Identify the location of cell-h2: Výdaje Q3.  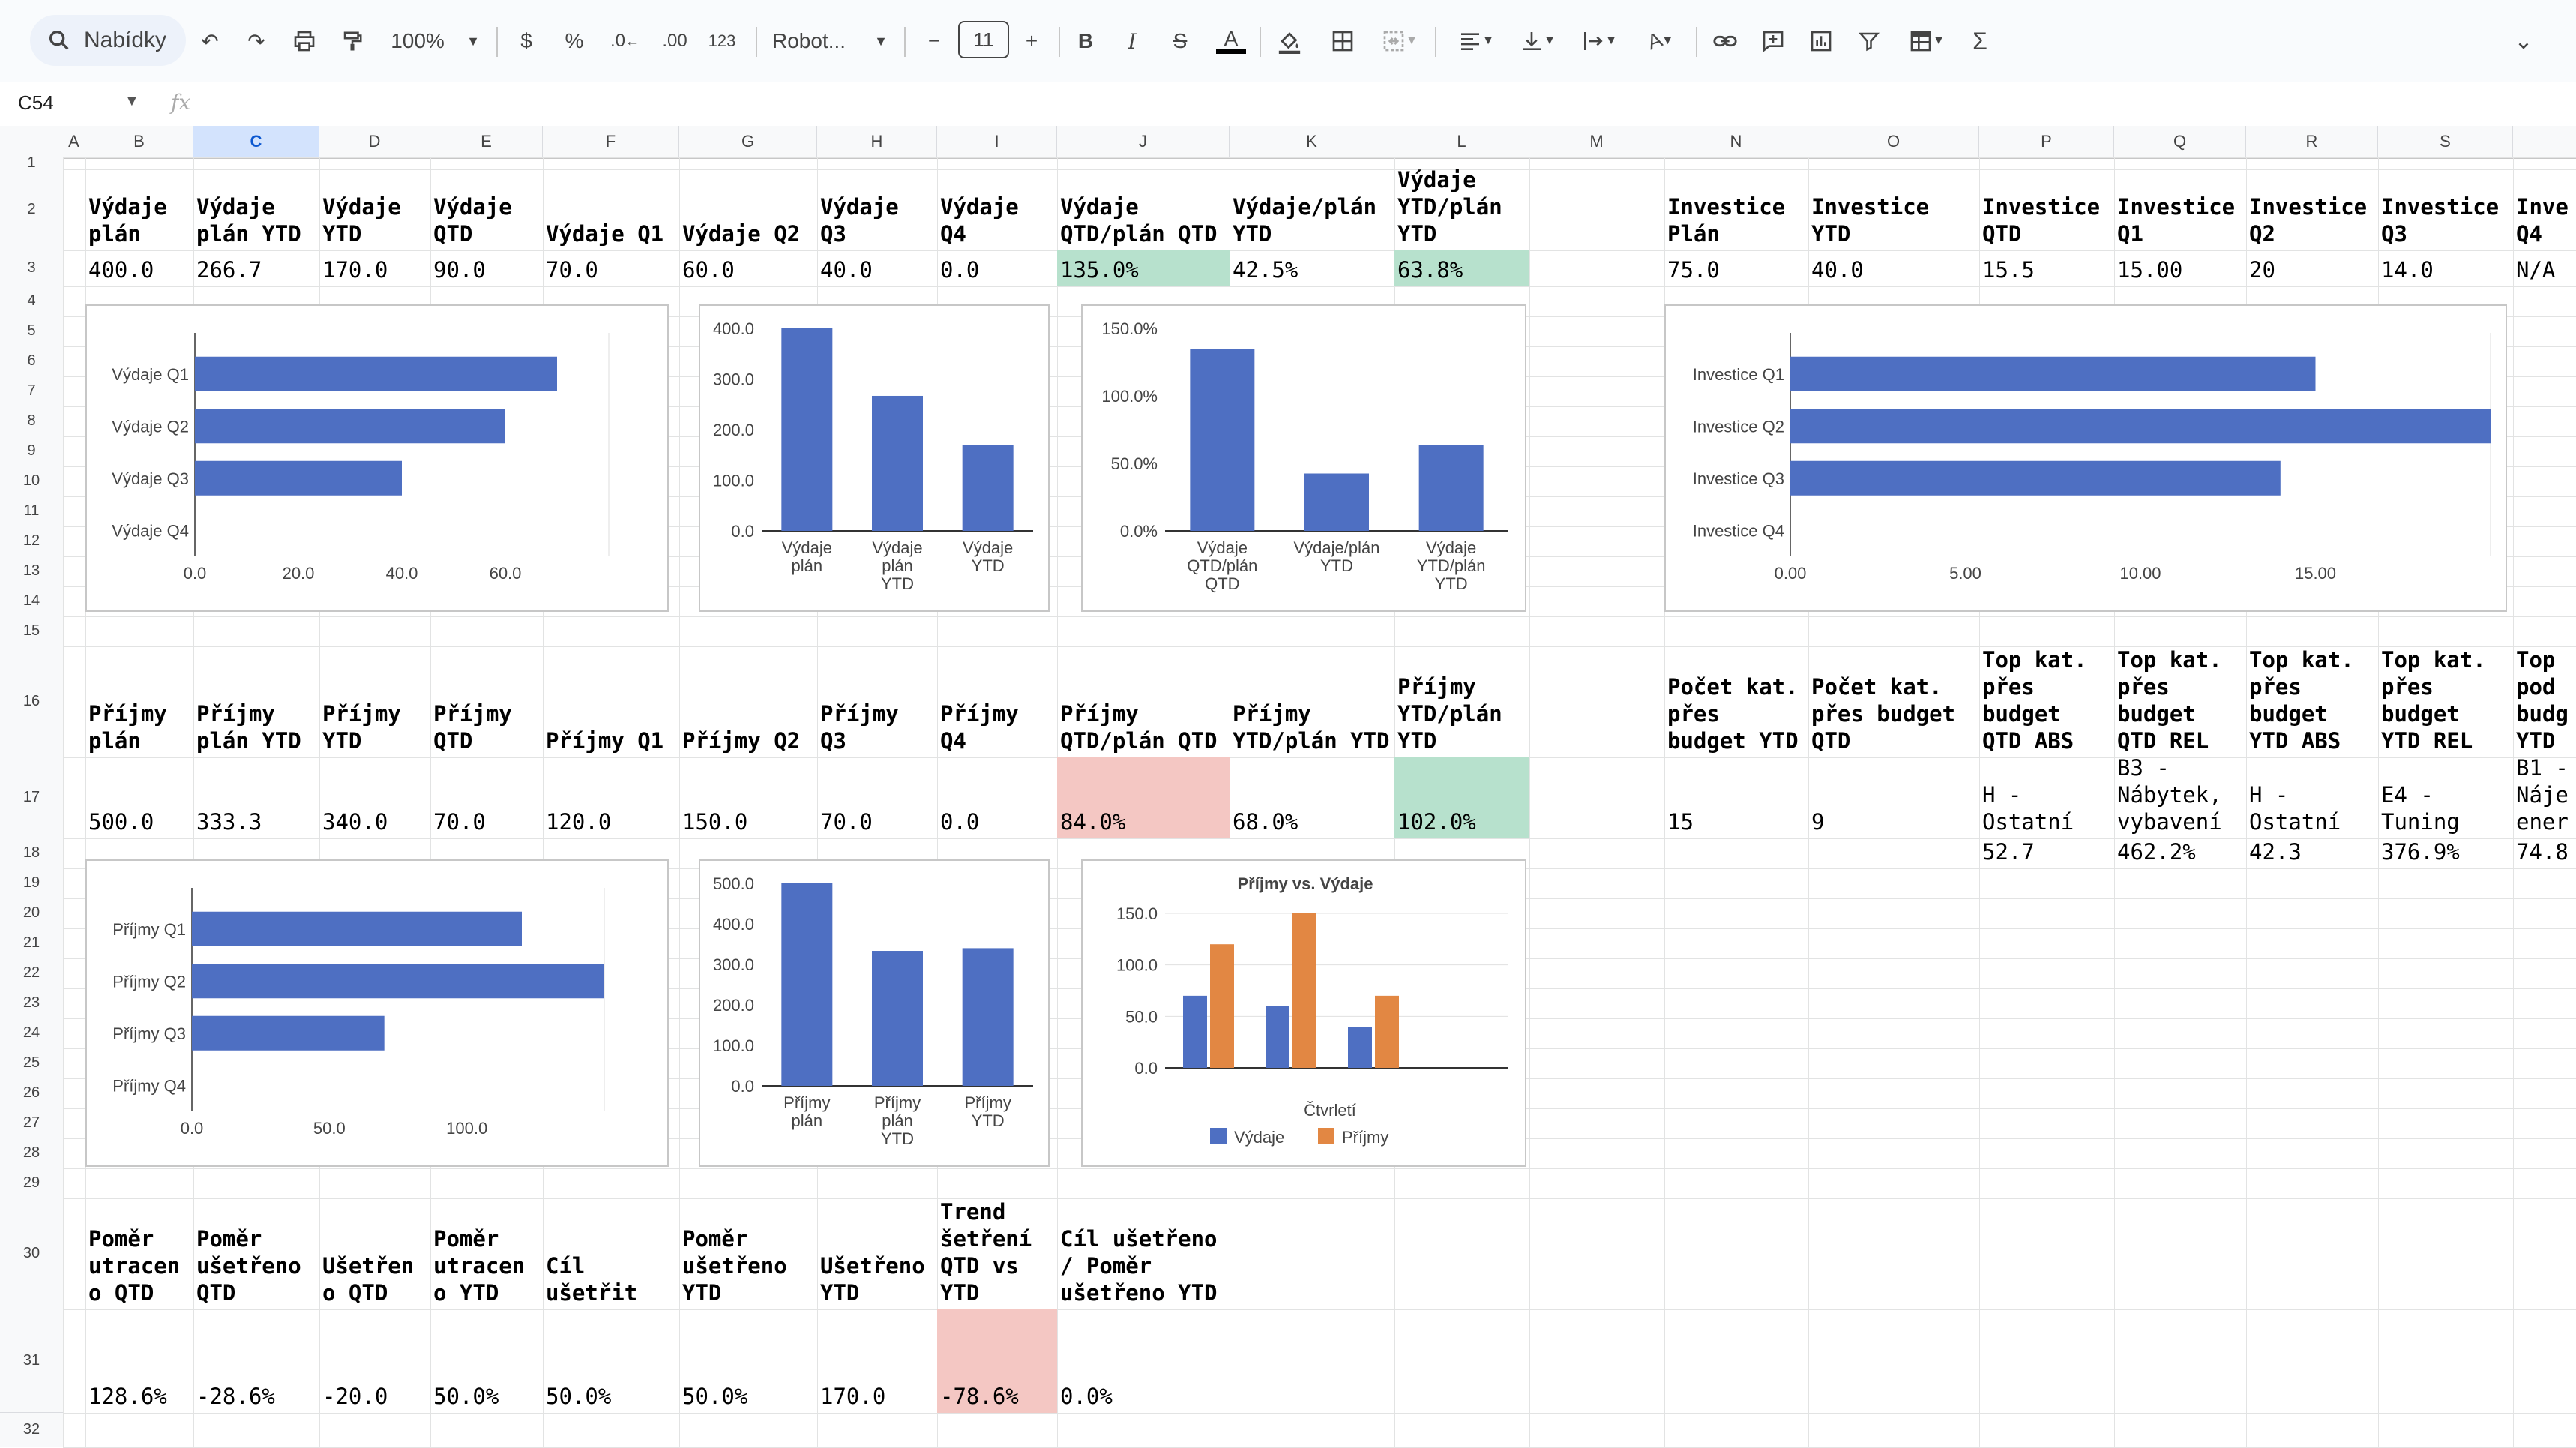
(878, 220).